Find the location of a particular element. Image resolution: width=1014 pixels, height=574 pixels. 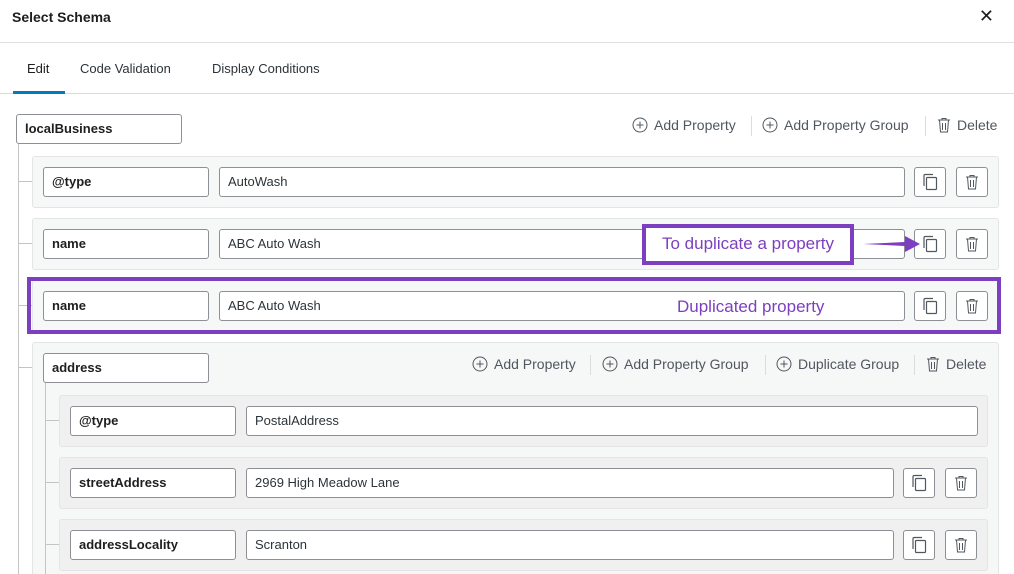

duplicate-hint-callout: To duplicate a property is located at coordinates (748, 244).